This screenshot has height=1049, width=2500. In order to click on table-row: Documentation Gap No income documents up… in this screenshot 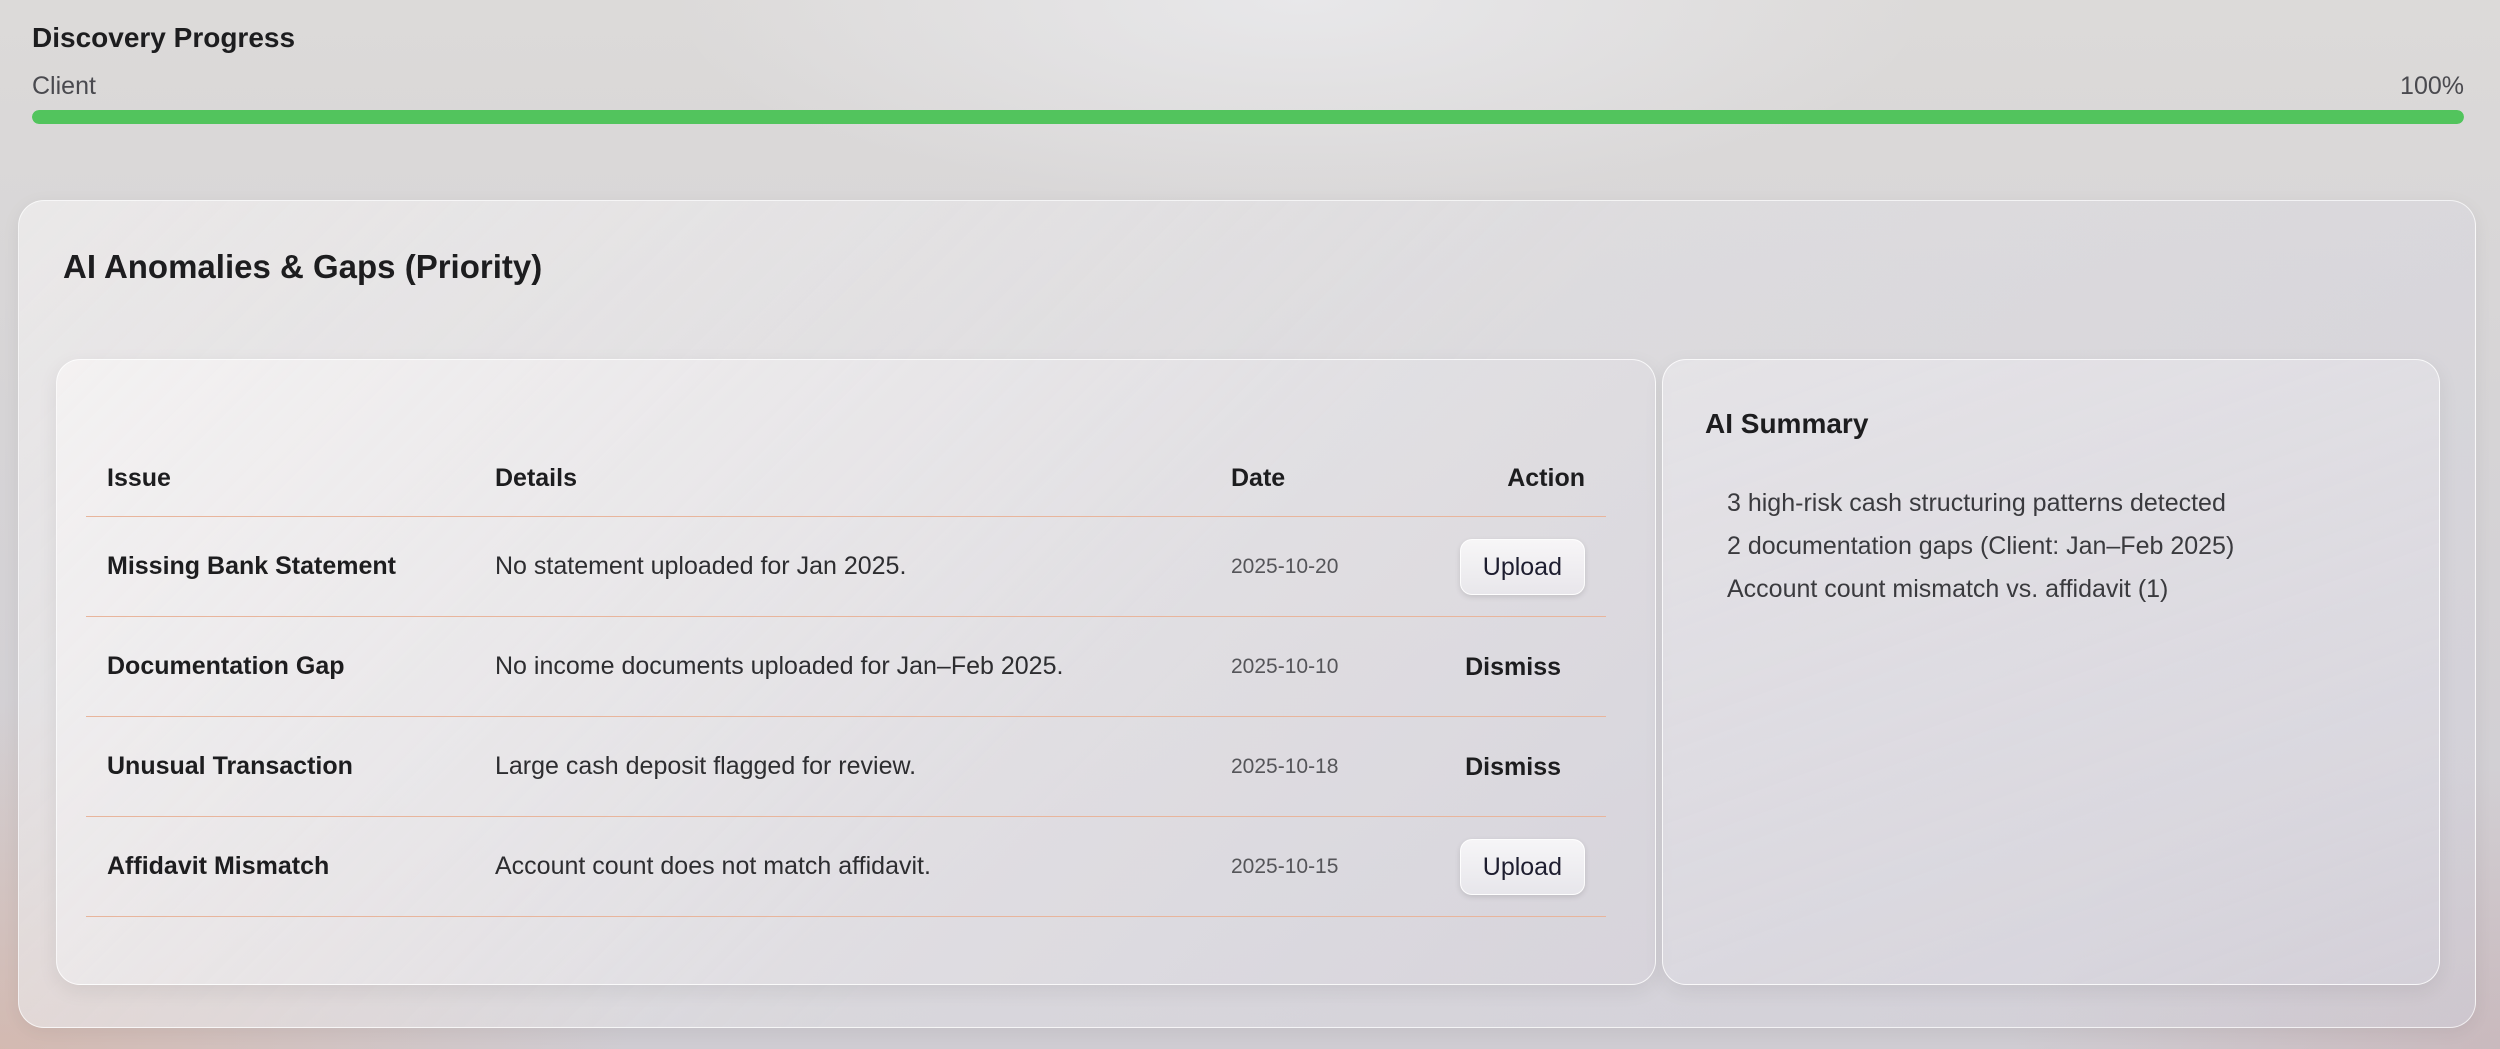, I will do `click(846, 666)`.